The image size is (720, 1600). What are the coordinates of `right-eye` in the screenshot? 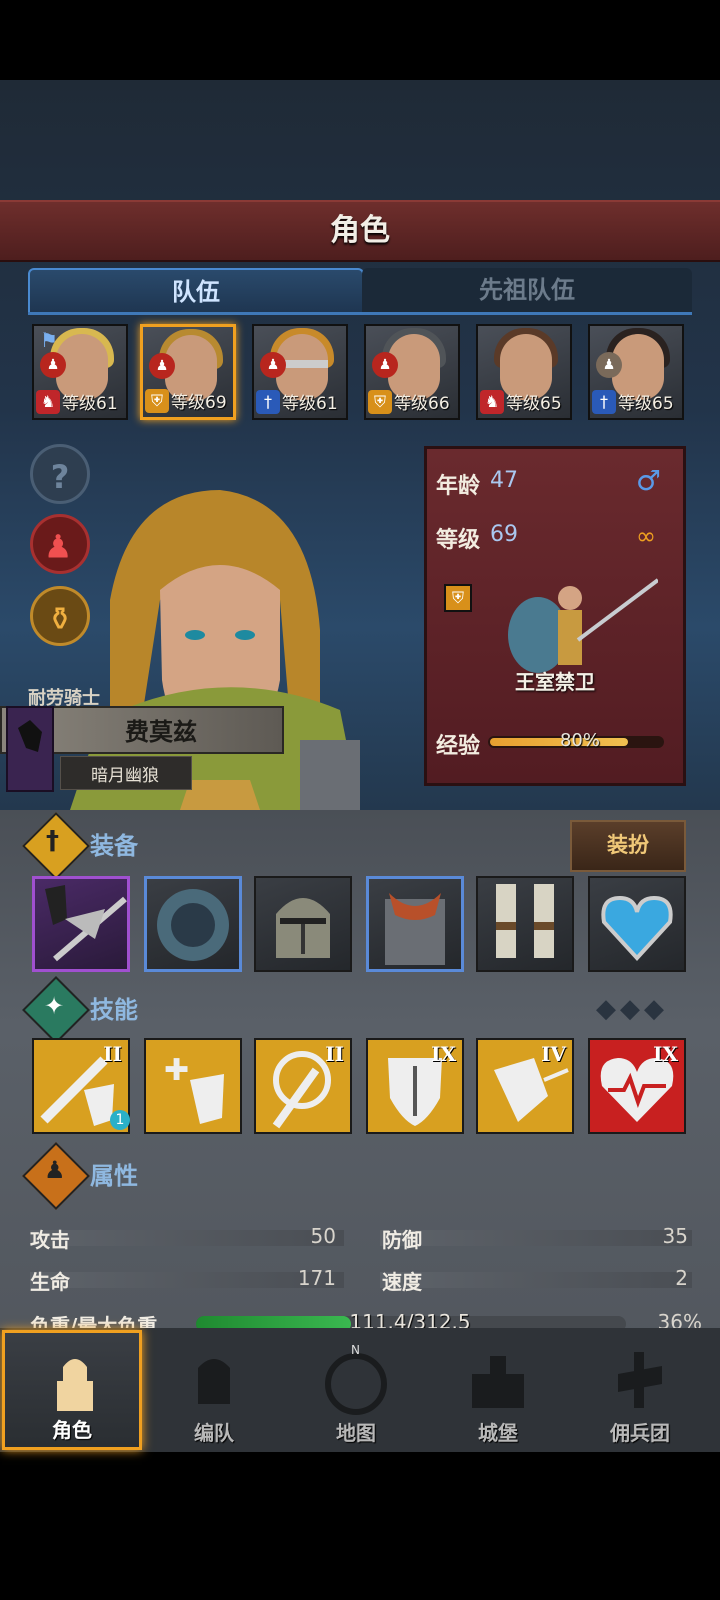 It's located at (245, 635).